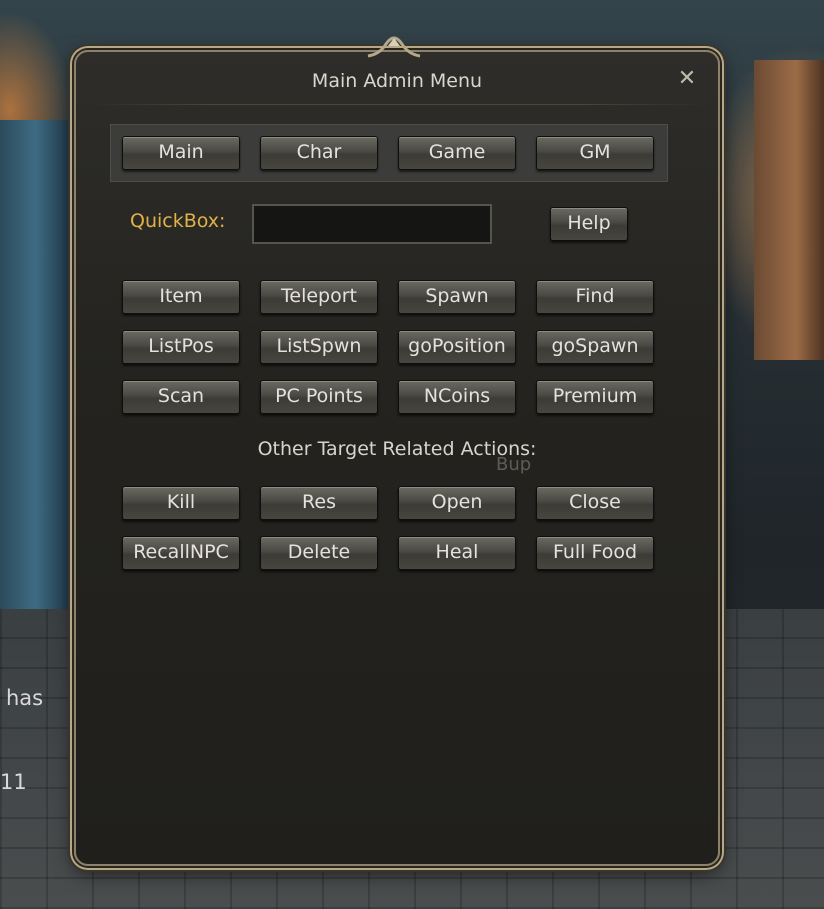 The width and height of the screenshot is (824, 909). Describe the element at coordinates (397, 104) in the screenshot. I see `title-divider` at that location.